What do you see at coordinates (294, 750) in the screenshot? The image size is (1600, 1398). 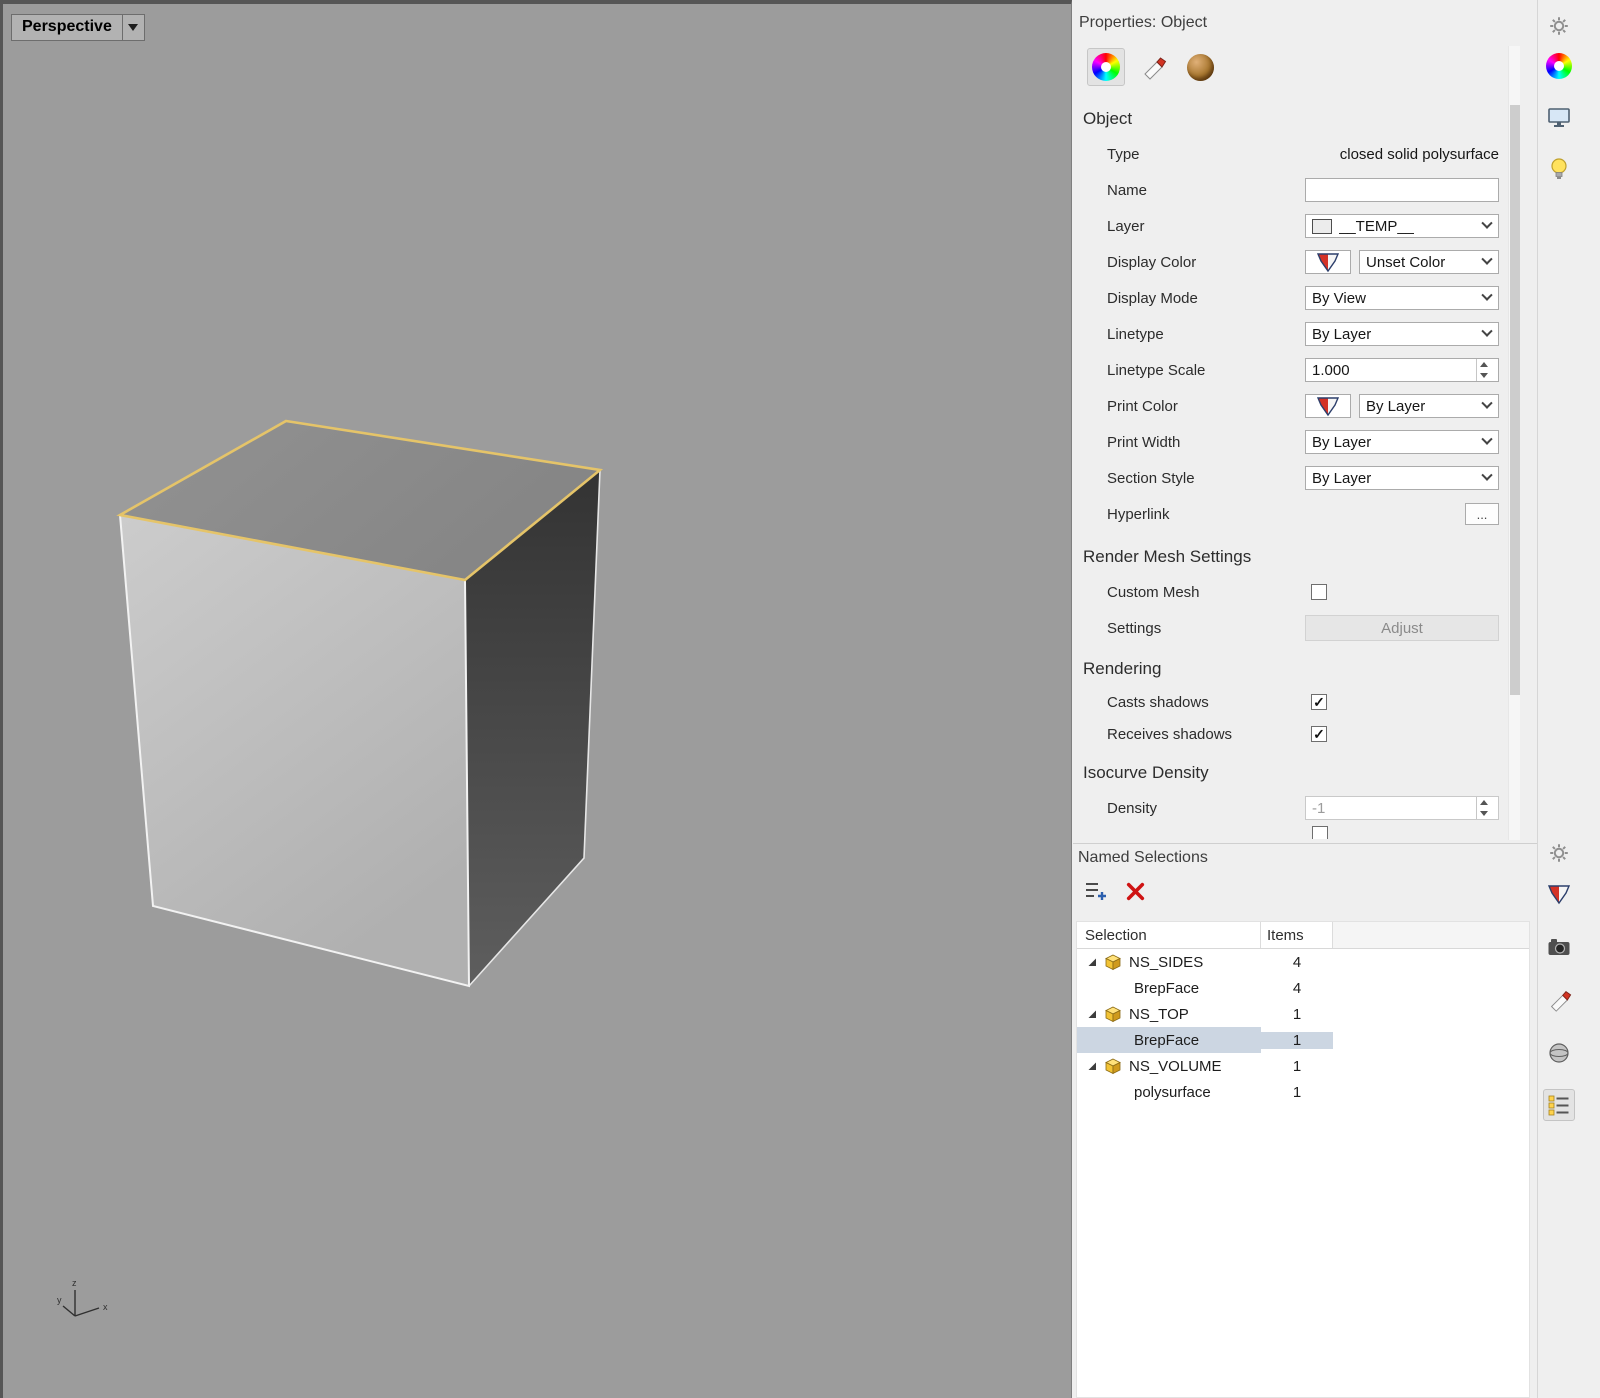 I see `box-front-face` at bounding box center [294, 750].